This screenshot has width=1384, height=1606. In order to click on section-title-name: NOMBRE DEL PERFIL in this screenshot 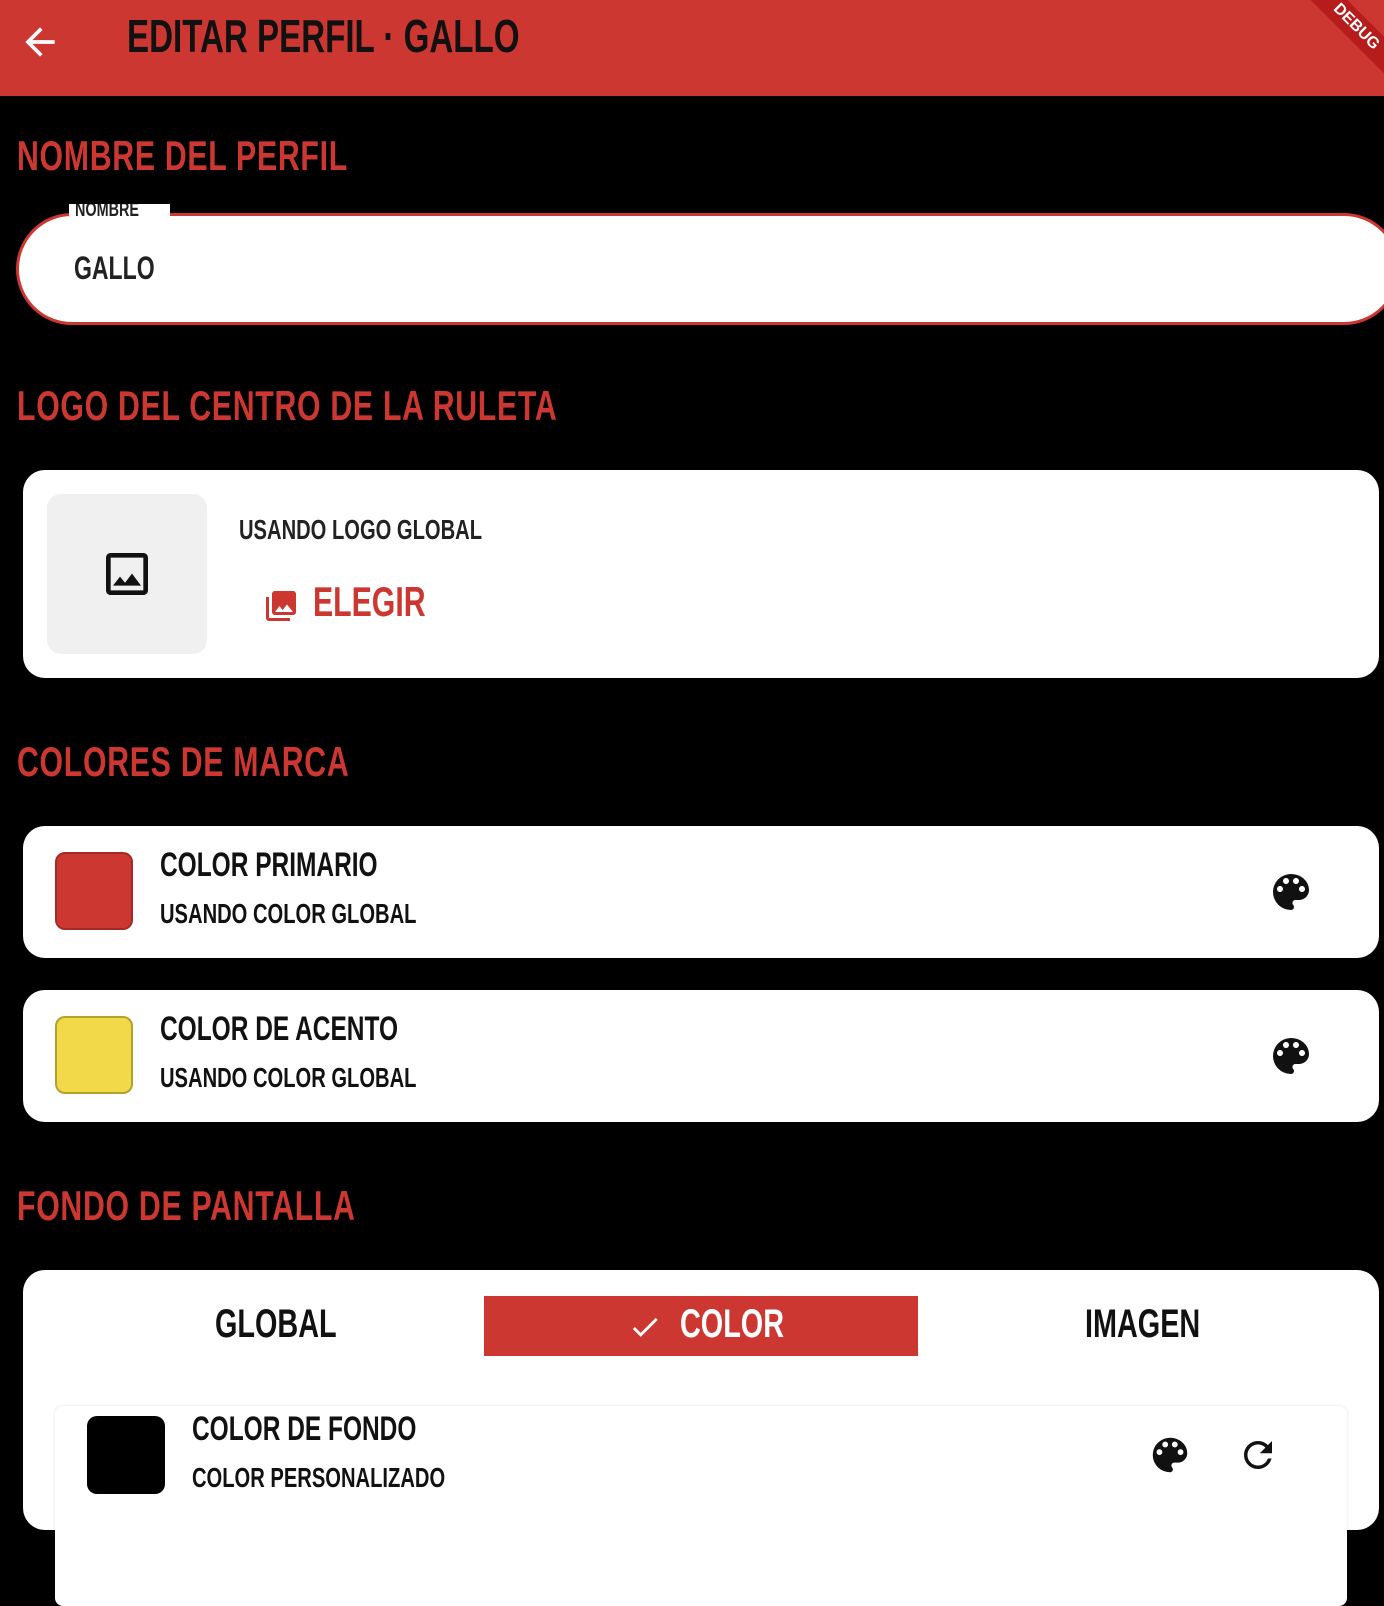, I will do `click(182, 155)`.